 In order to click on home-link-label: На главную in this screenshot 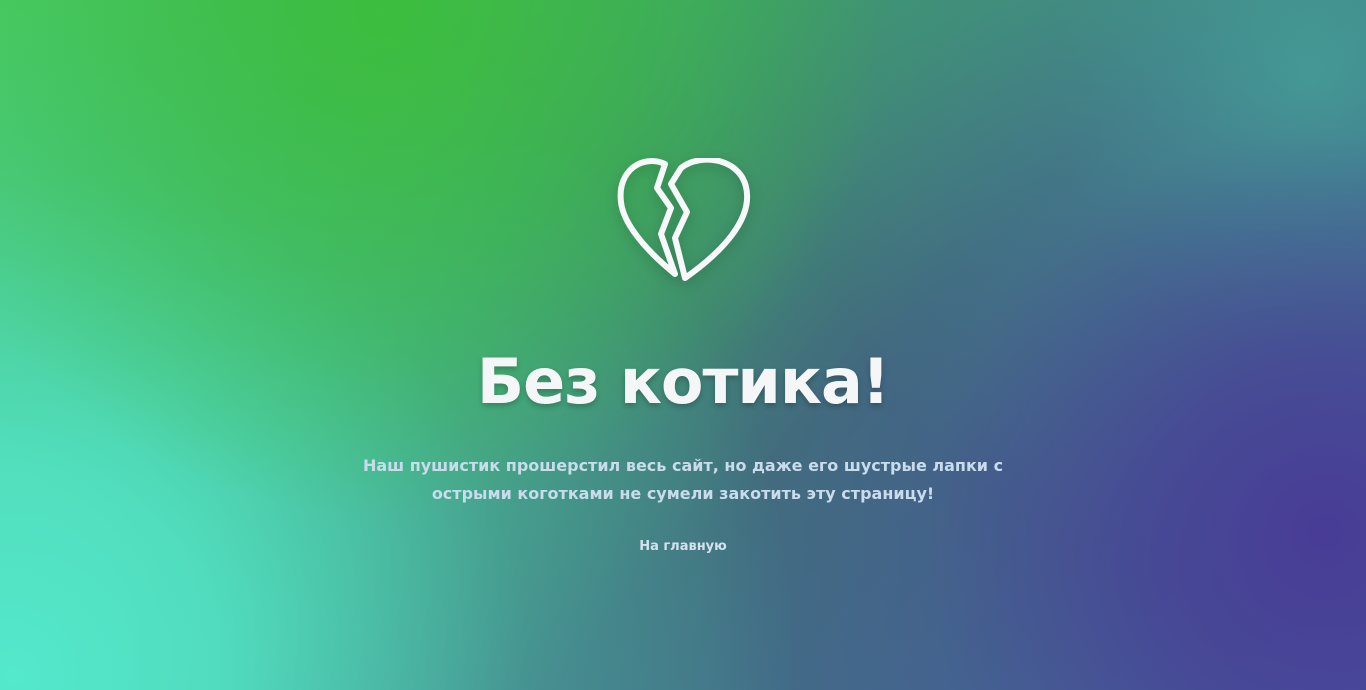, I will do `click(683, 546)`.